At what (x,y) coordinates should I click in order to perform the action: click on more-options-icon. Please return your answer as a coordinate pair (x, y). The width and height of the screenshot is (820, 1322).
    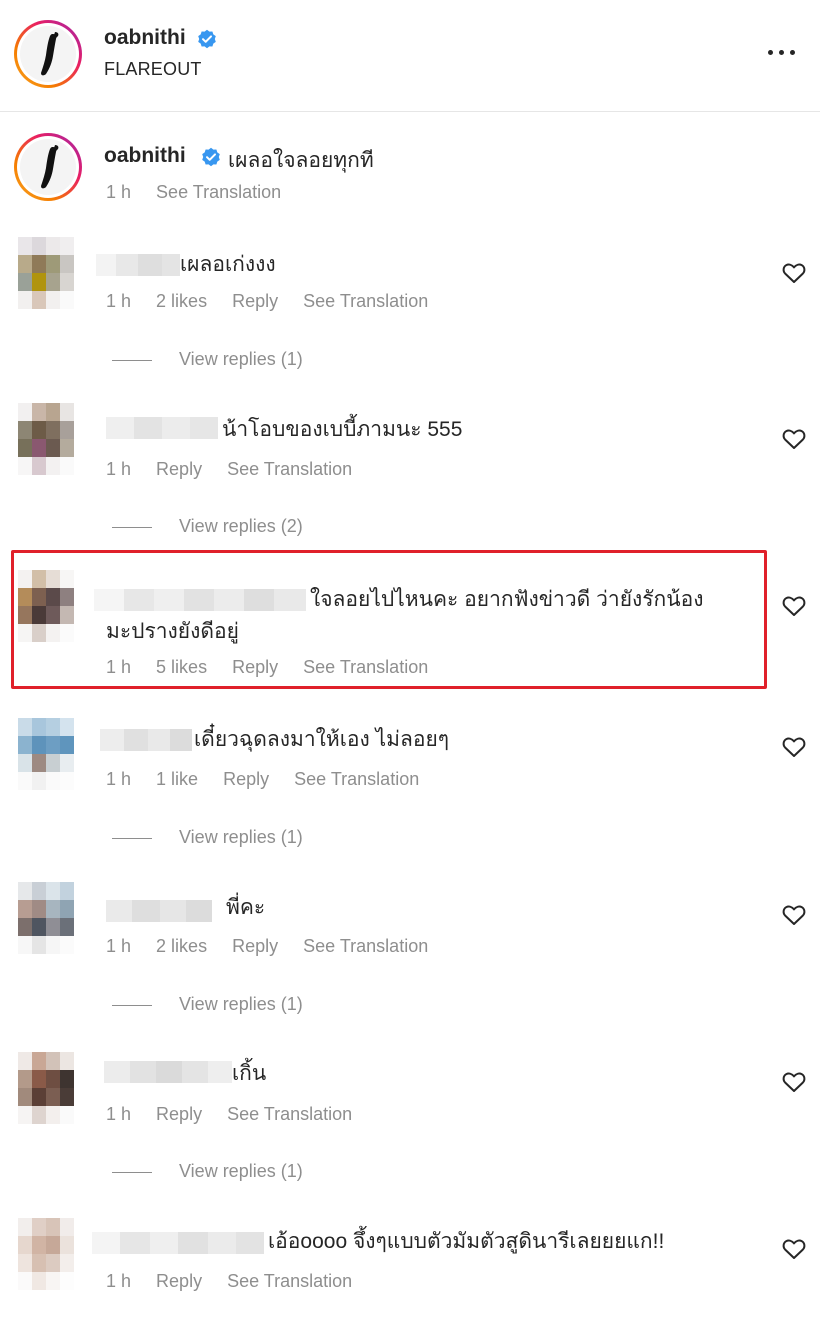
    Looking at the image, I should click on (782, 52).